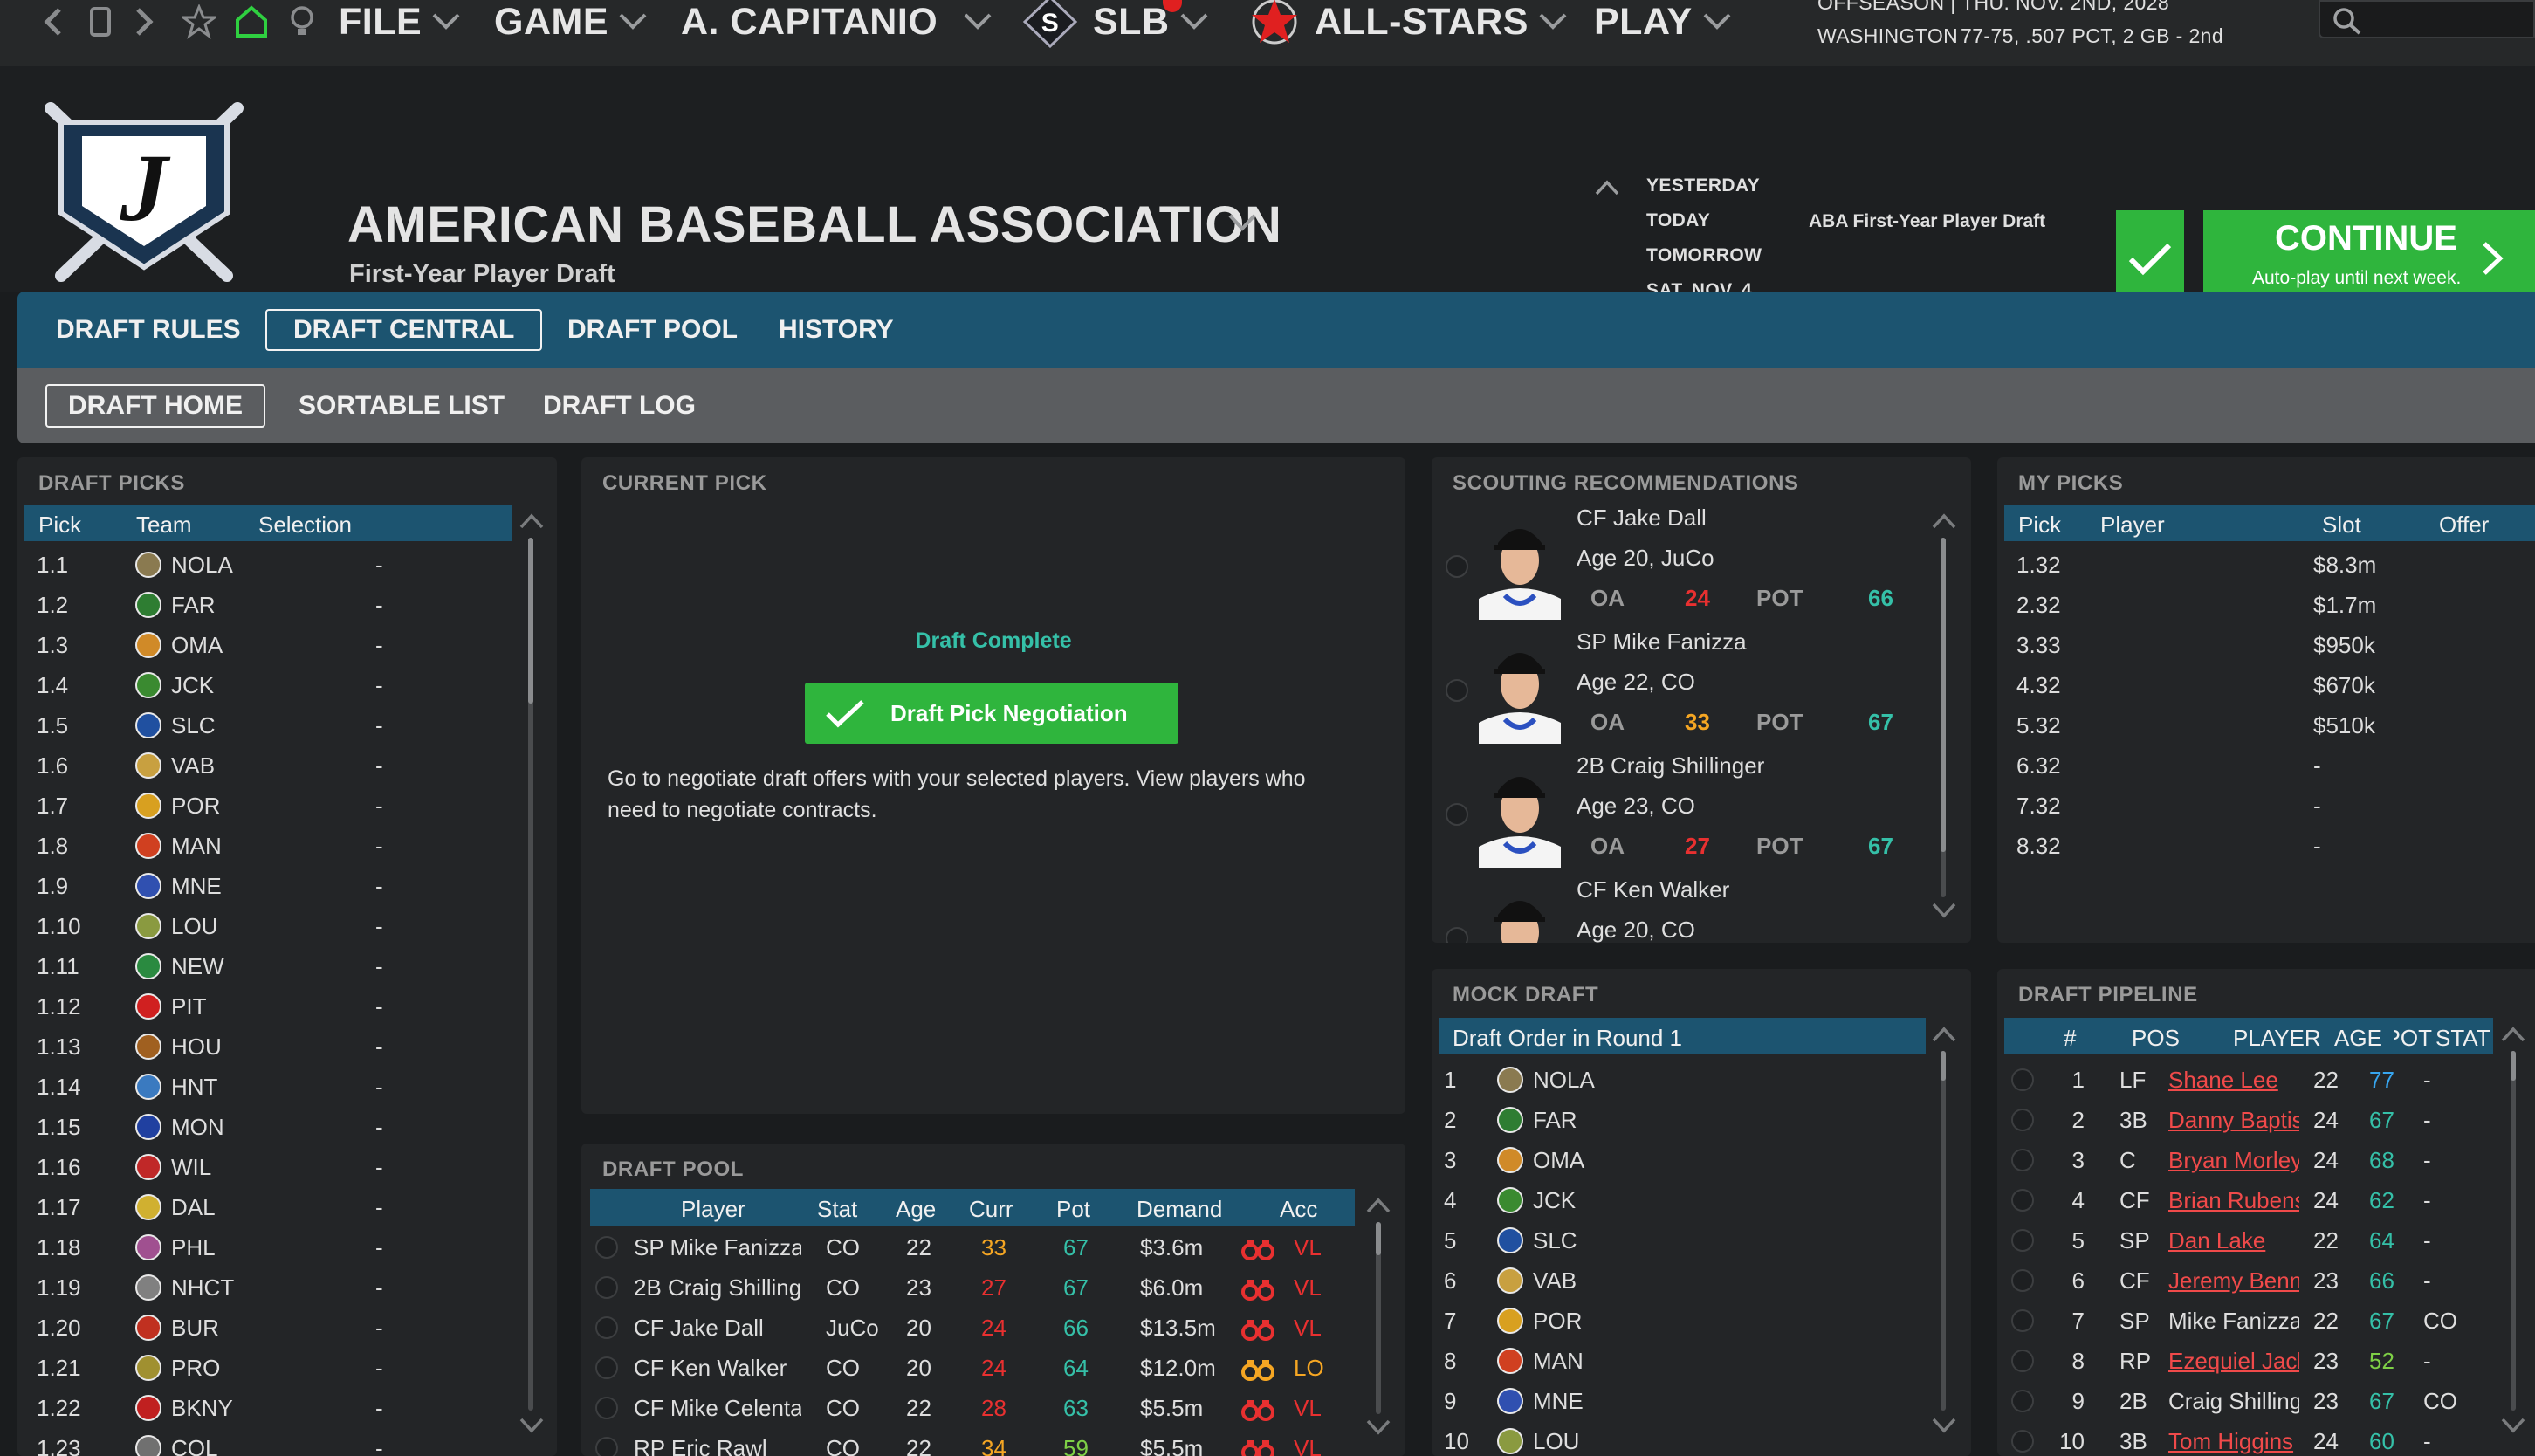 The width and height of the screenshot is (2535, 1456). What do you see at coordinates (1676, 1240) in the screenshot?
I see `mock-draft-row: 5 SLC` at bounding box center [1676, 1240].